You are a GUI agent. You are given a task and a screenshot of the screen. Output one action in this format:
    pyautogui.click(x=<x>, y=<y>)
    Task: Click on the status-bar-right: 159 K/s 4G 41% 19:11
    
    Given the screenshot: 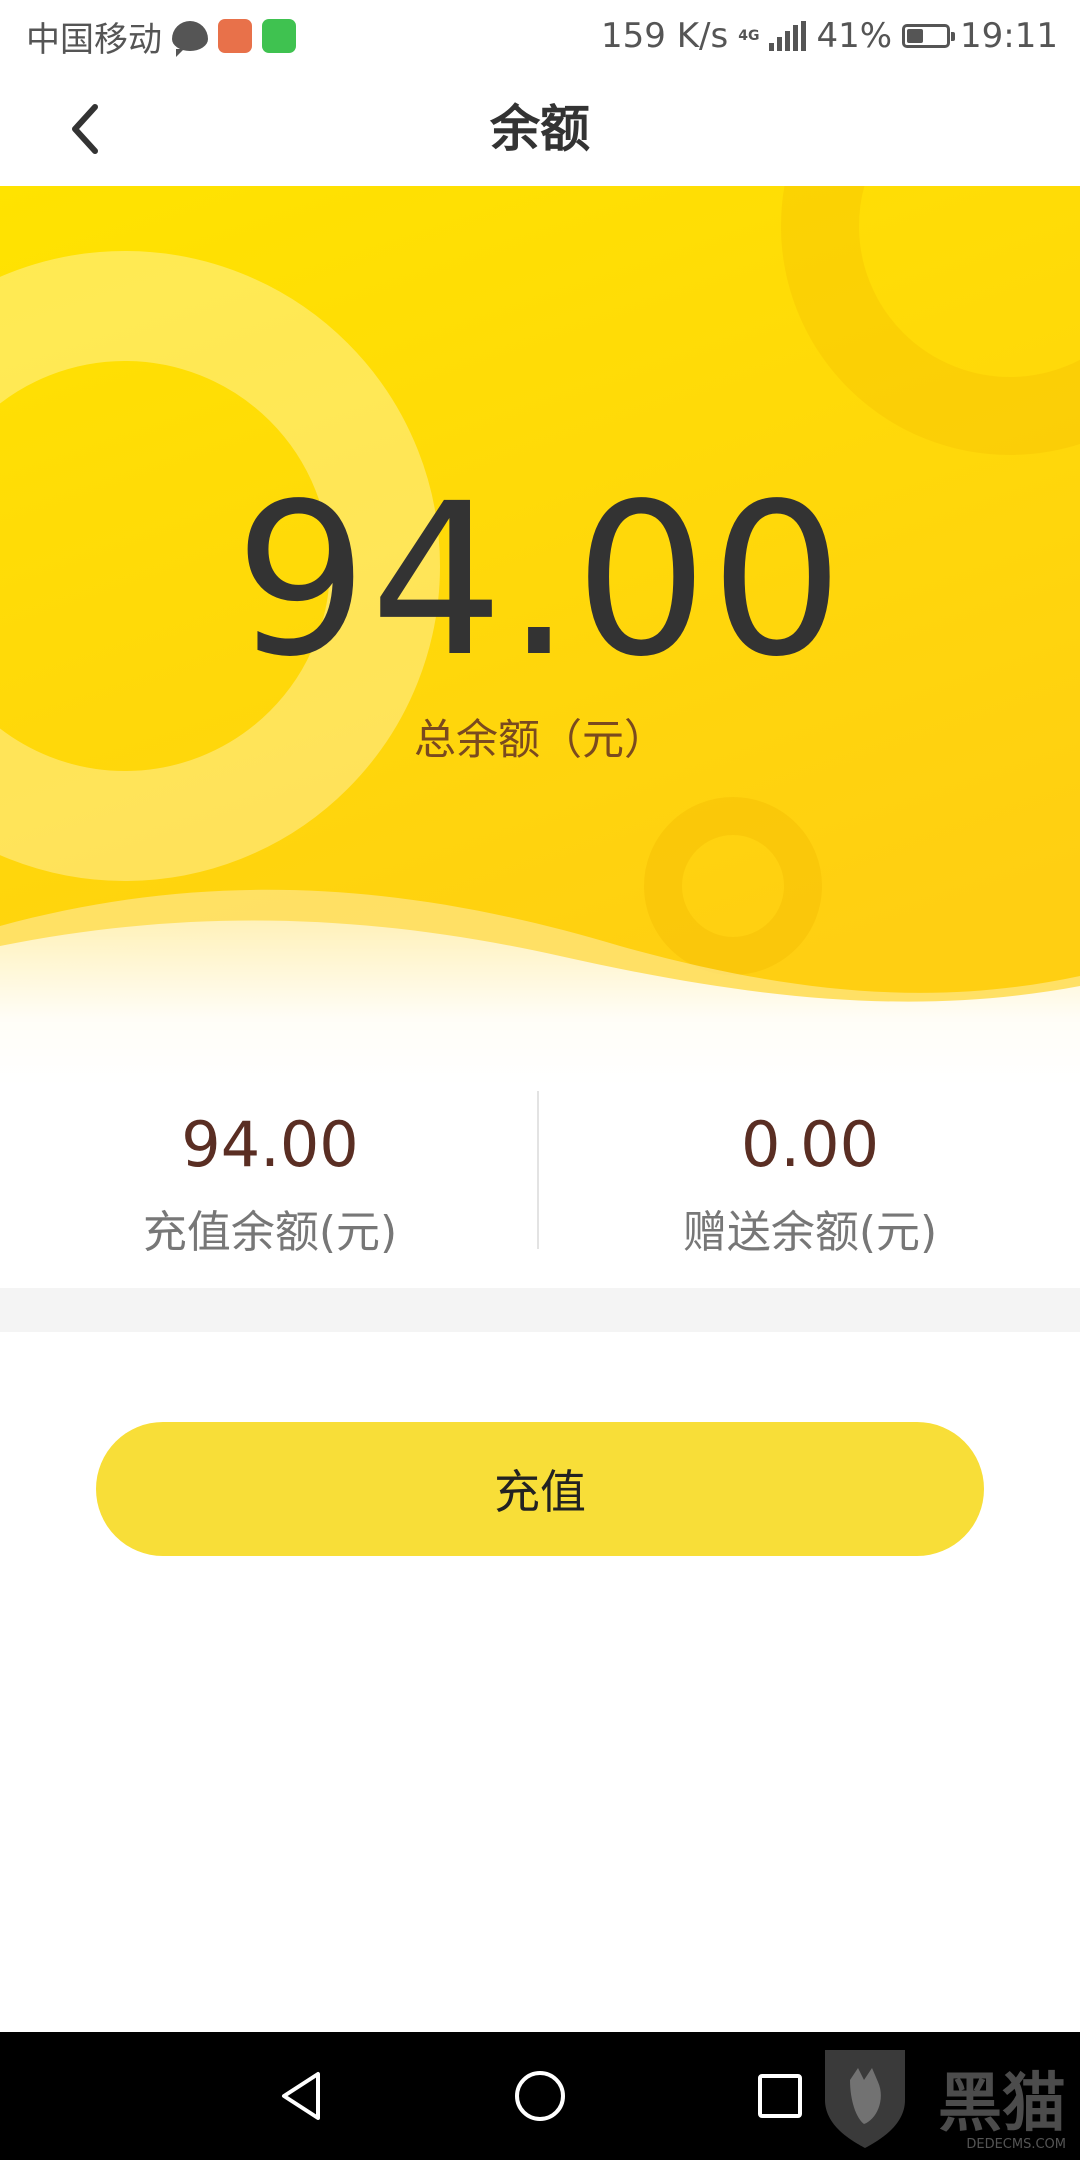 What is the action you would take?
    pyautogui.click(x=829, y=36)
    